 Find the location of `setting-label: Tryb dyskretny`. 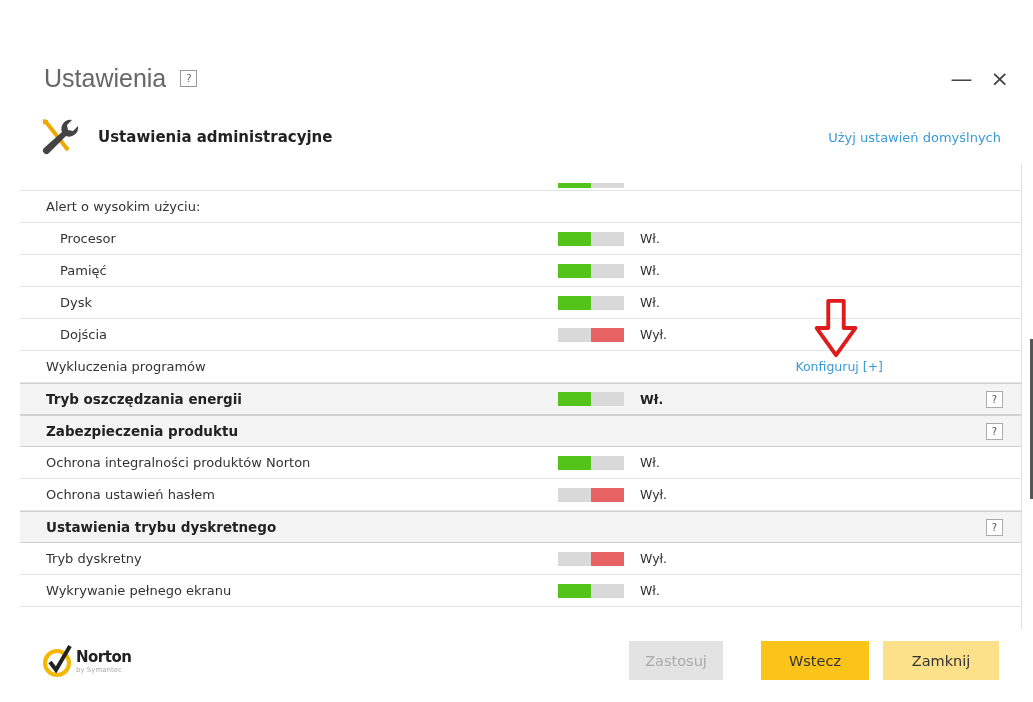

setting-label: Tryb dyskretny is located at coordinates (94, 558).